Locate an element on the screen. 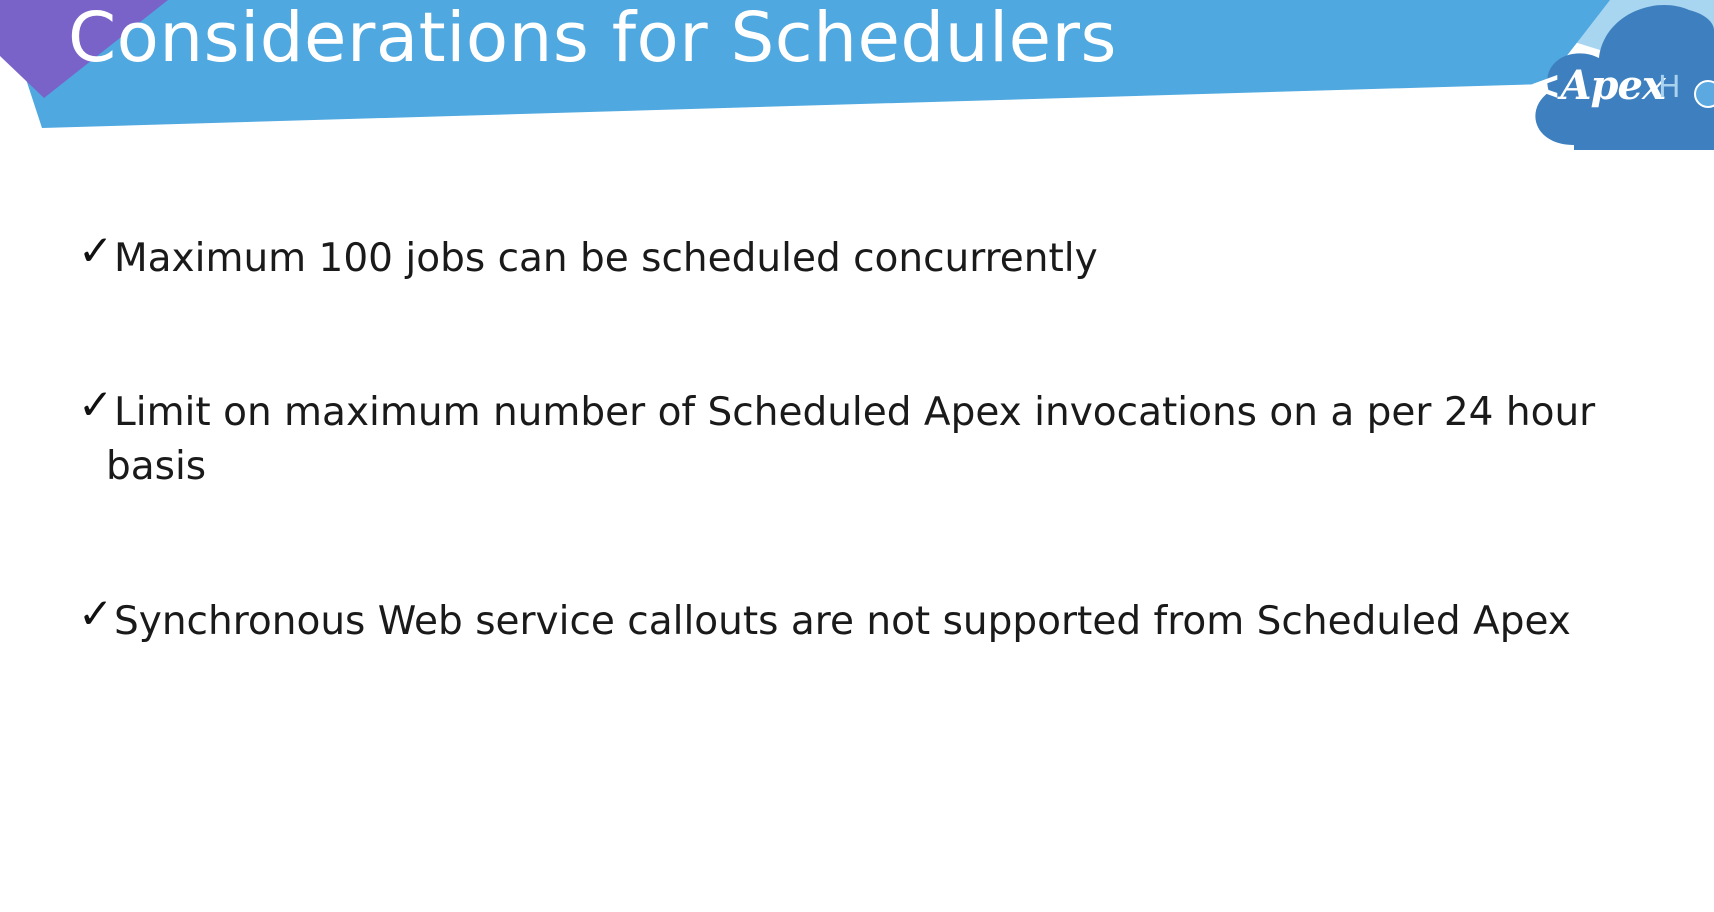 The width and height of the screenshot is (1714, 912). slide-title: Considerations for Schedulers is located at coordinates (592, 39).